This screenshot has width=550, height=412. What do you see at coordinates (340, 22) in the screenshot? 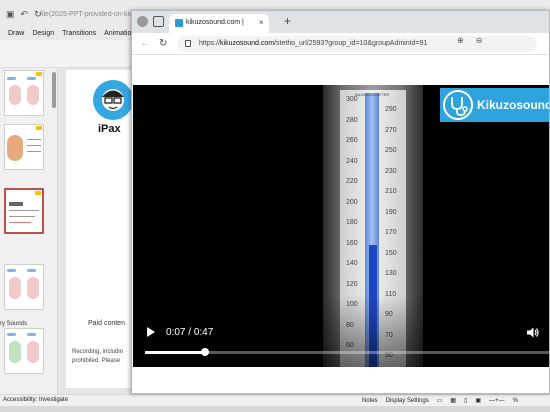
I see `browser-tab-bar: kikuzosound.com | × +` at bounding box center [340, 22].